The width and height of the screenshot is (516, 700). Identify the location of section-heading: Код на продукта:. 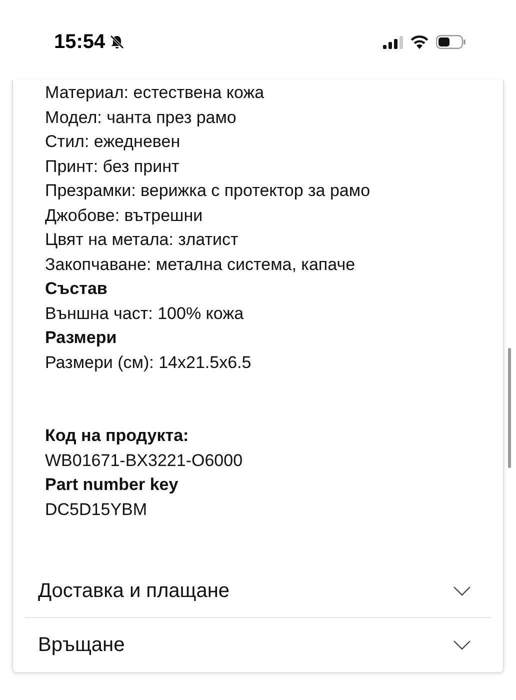
(117, 436).